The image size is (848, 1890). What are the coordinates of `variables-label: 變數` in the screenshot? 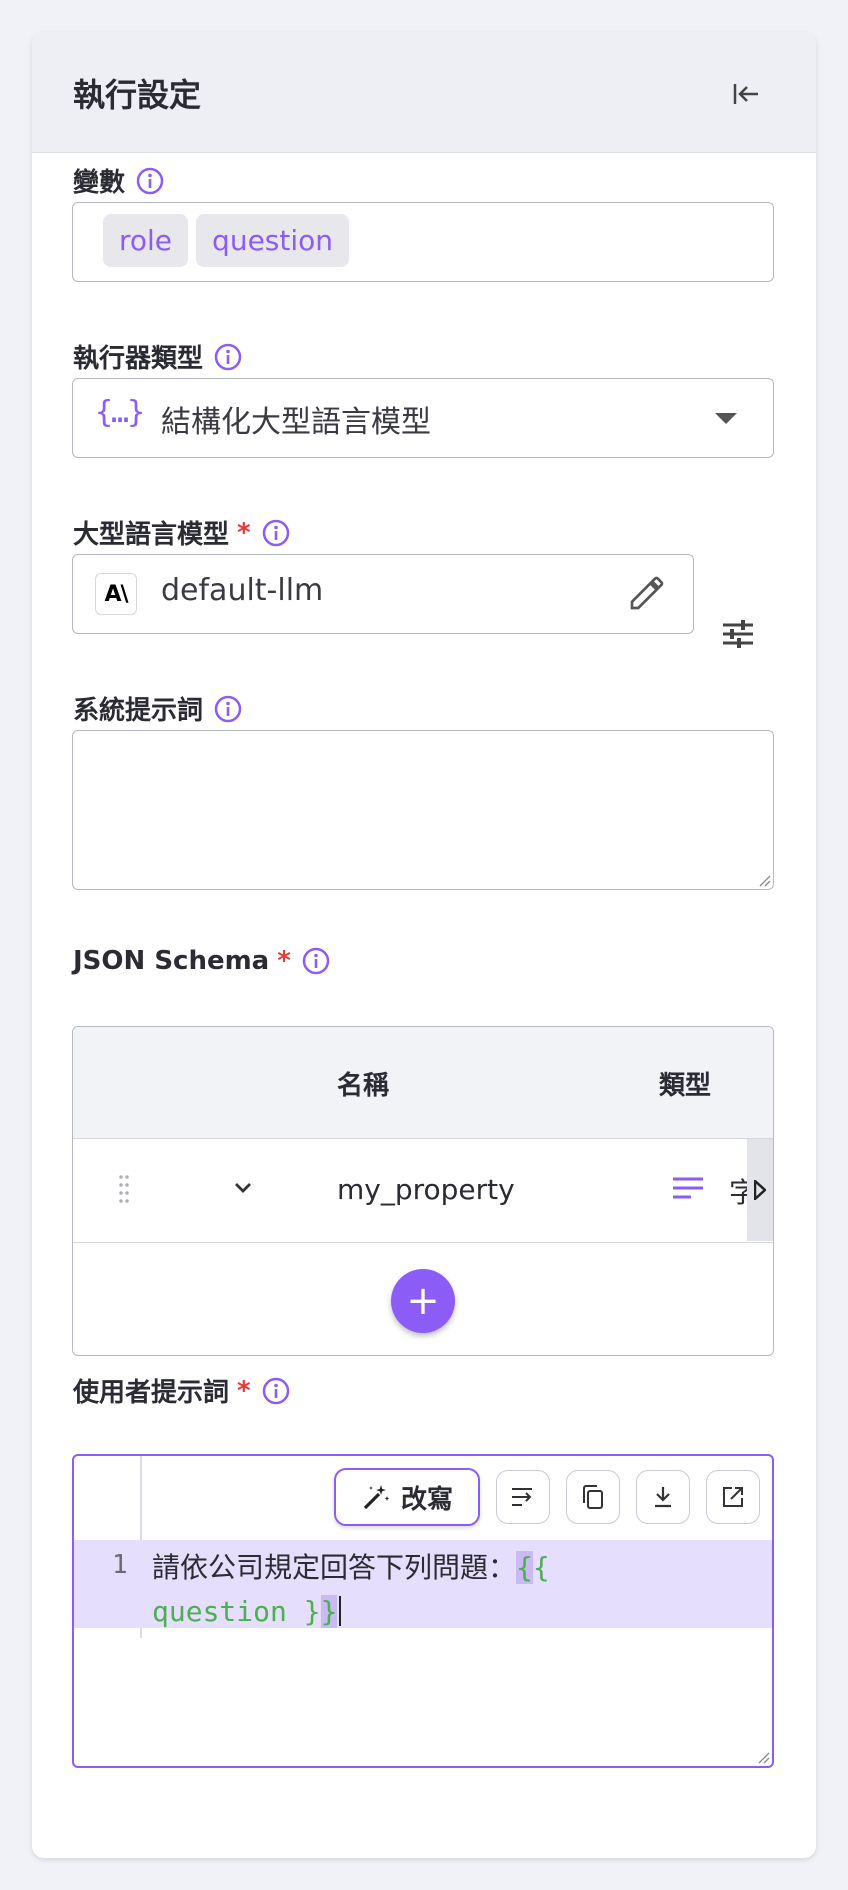 It's located at (99, 183).